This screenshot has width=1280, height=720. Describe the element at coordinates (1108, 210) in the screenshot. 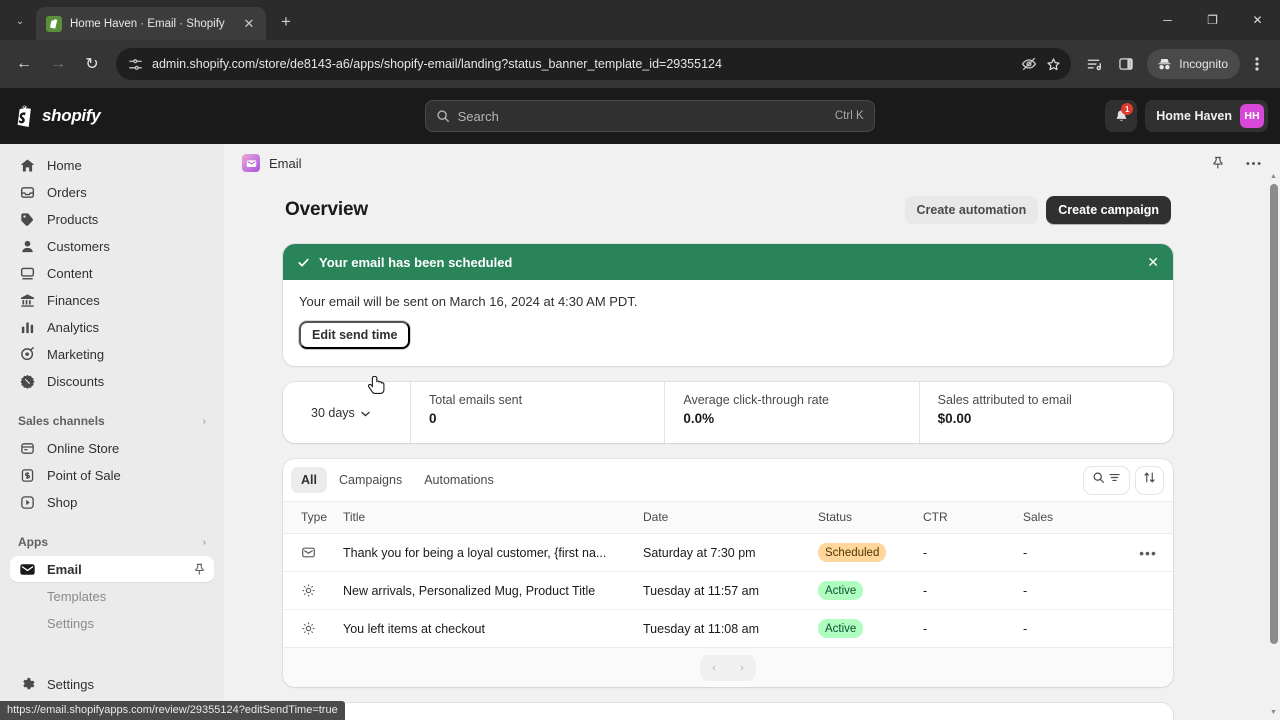

I see `create-campaign-button: Create campaign` at that location.